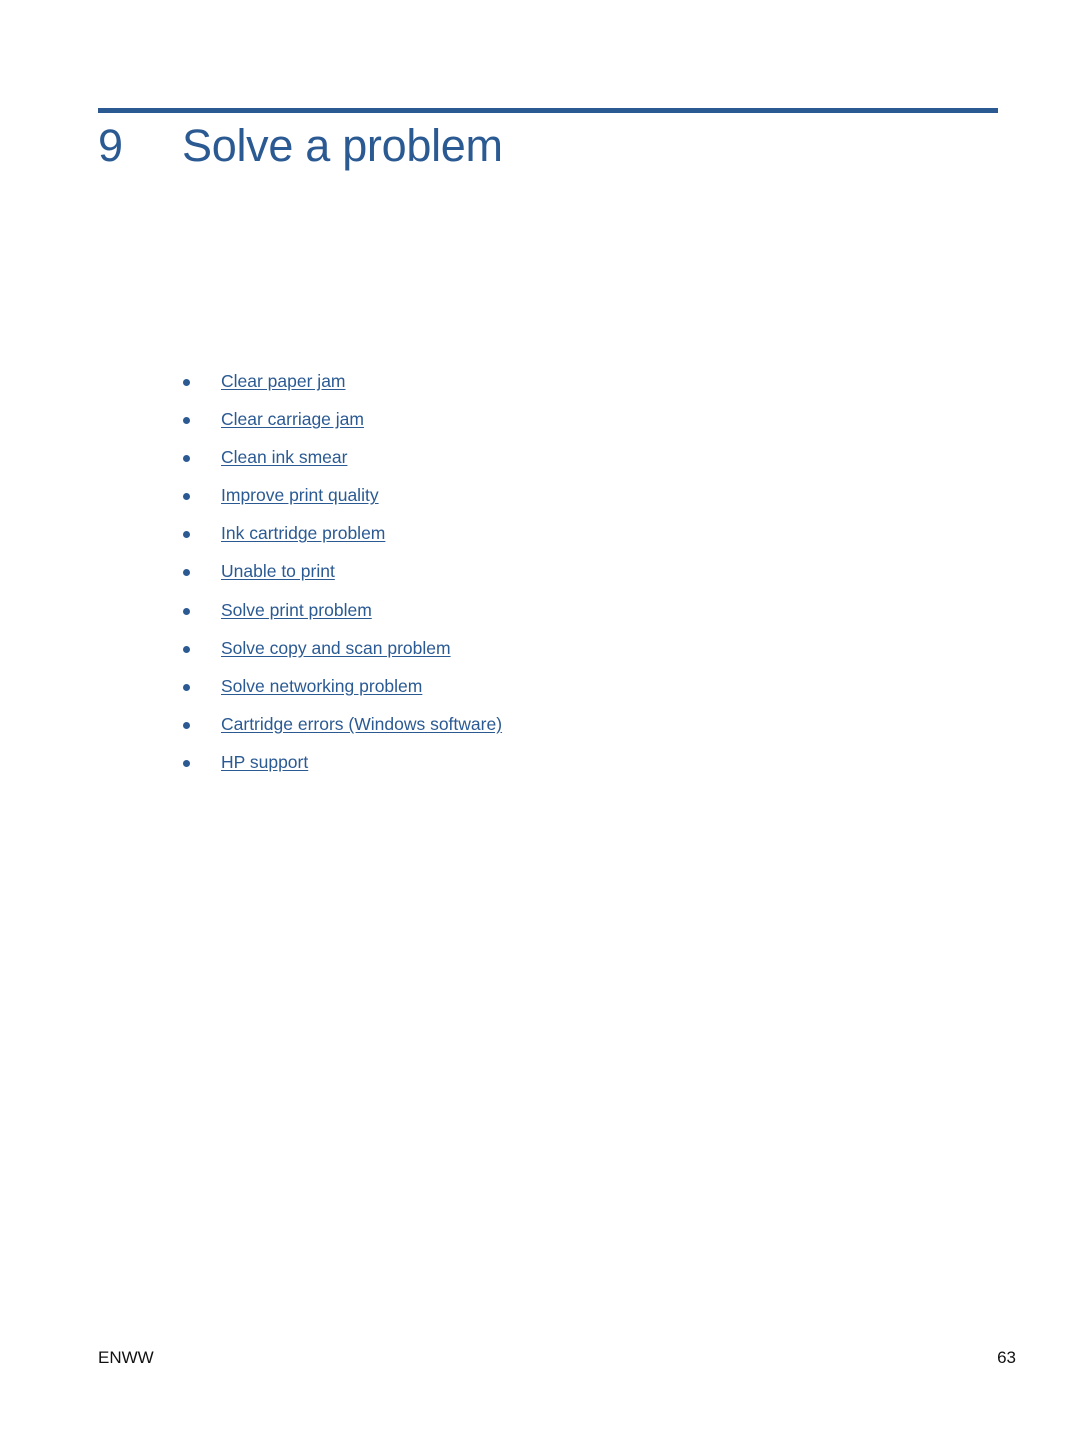 This screenshot has width=1080, height=1437. What do you see at coordinates (321, 686) in the screenshot?
I see `link-solve-networking-problem: Solve networking problem` at bounding box center [321, 686].